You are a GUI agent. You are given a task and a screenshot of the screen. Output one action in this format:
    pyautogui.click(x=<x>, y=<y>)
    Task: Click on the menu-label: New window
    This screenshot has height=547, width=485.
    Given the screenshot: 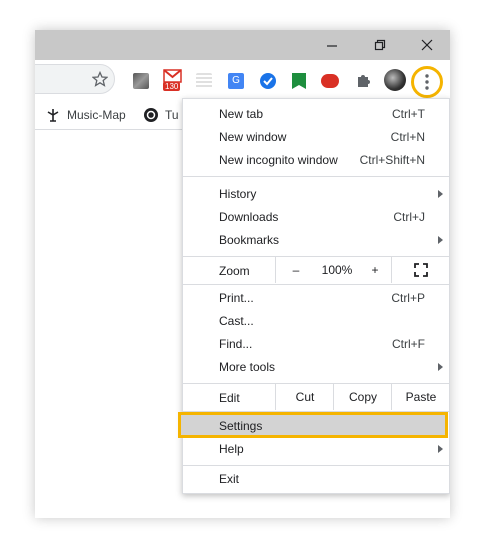 What is the action you would take?
    pyautogui.click(x=253, y=137)
    